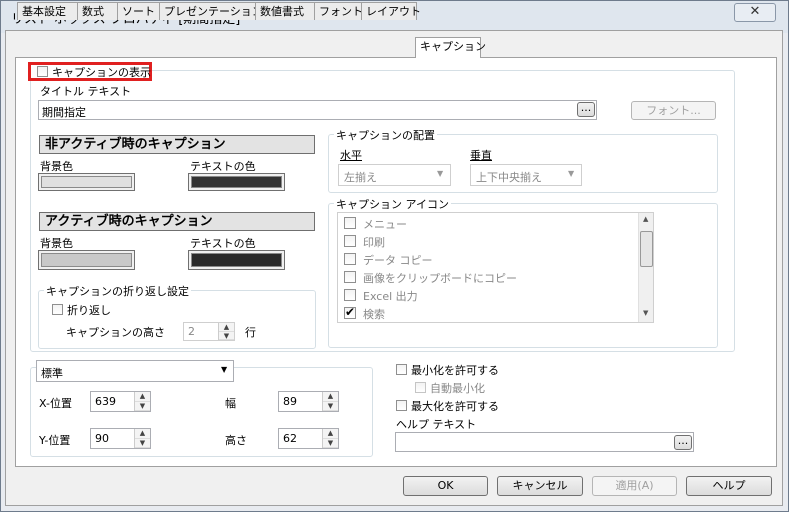 This screenshot has height=512, width=789. What do you see at coordinates (86, 91) in the screenshot?
I see `title-text-label: タイトル テキスト` at bounding box center [86, 91].